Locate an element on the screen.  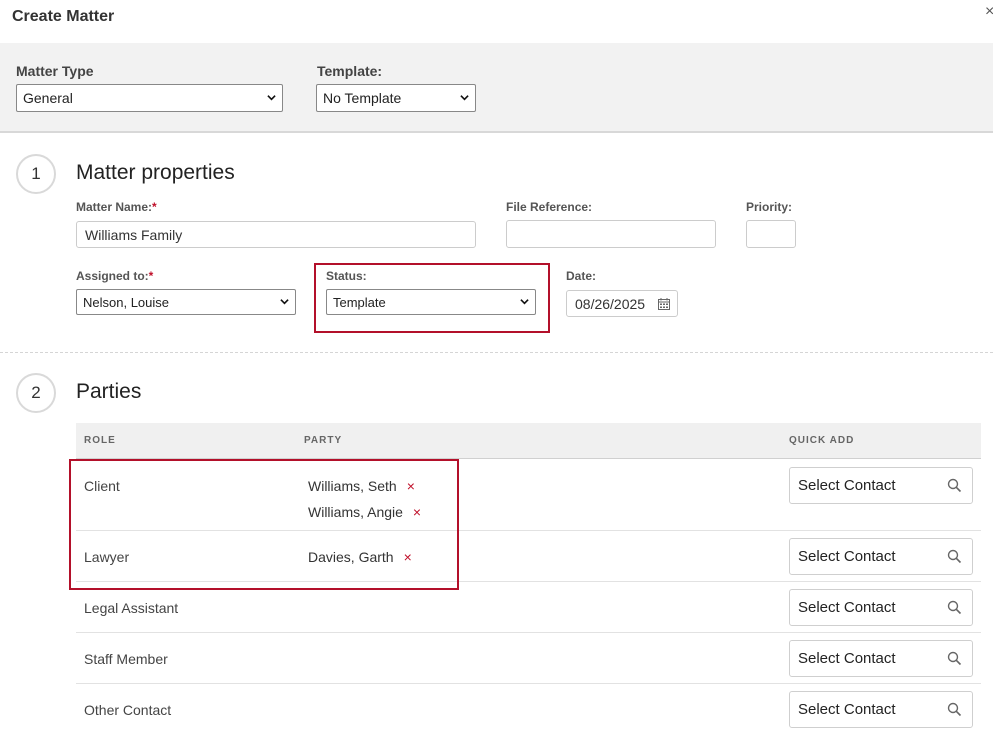
template-value: No Template is located at coordinates (362, 98).